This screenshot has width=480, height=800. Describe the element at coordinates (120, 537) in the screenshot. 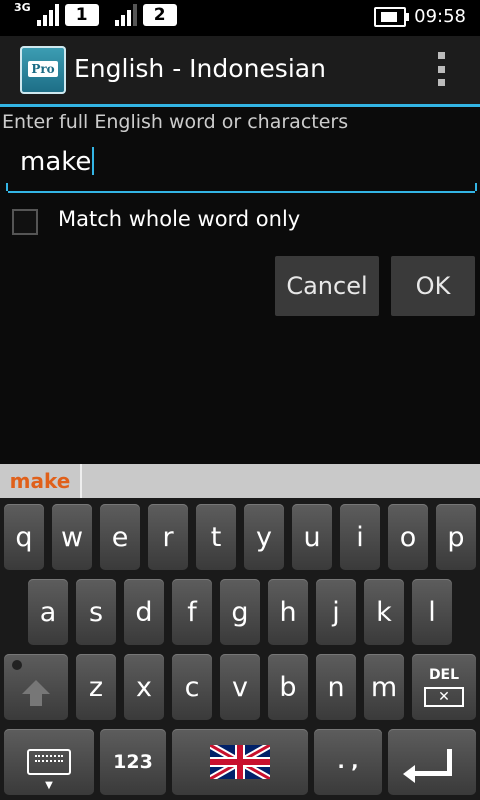

I see `key-e: e` at that location.